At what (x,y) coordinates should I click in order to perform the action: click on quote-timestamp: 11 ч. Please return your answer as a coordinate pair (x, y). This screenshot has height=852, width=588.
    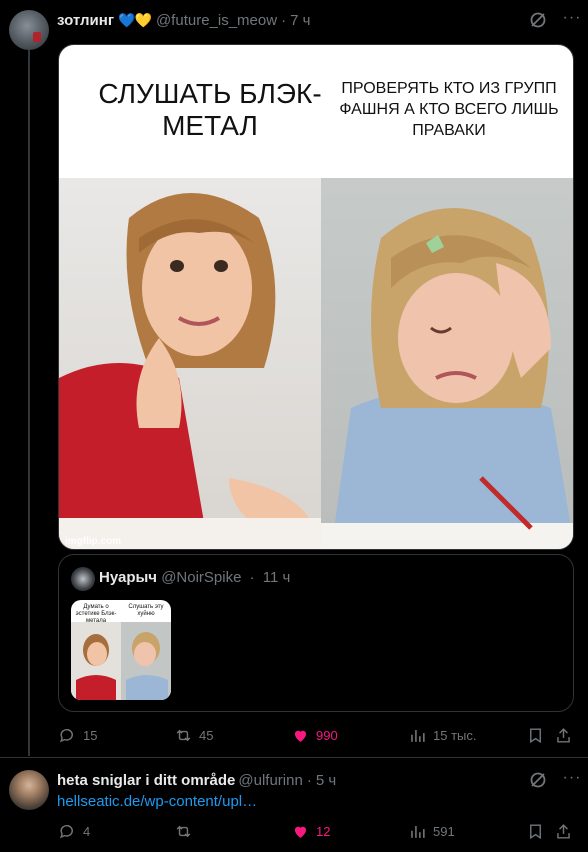
    Looking at the image, I should click on (276, 577).